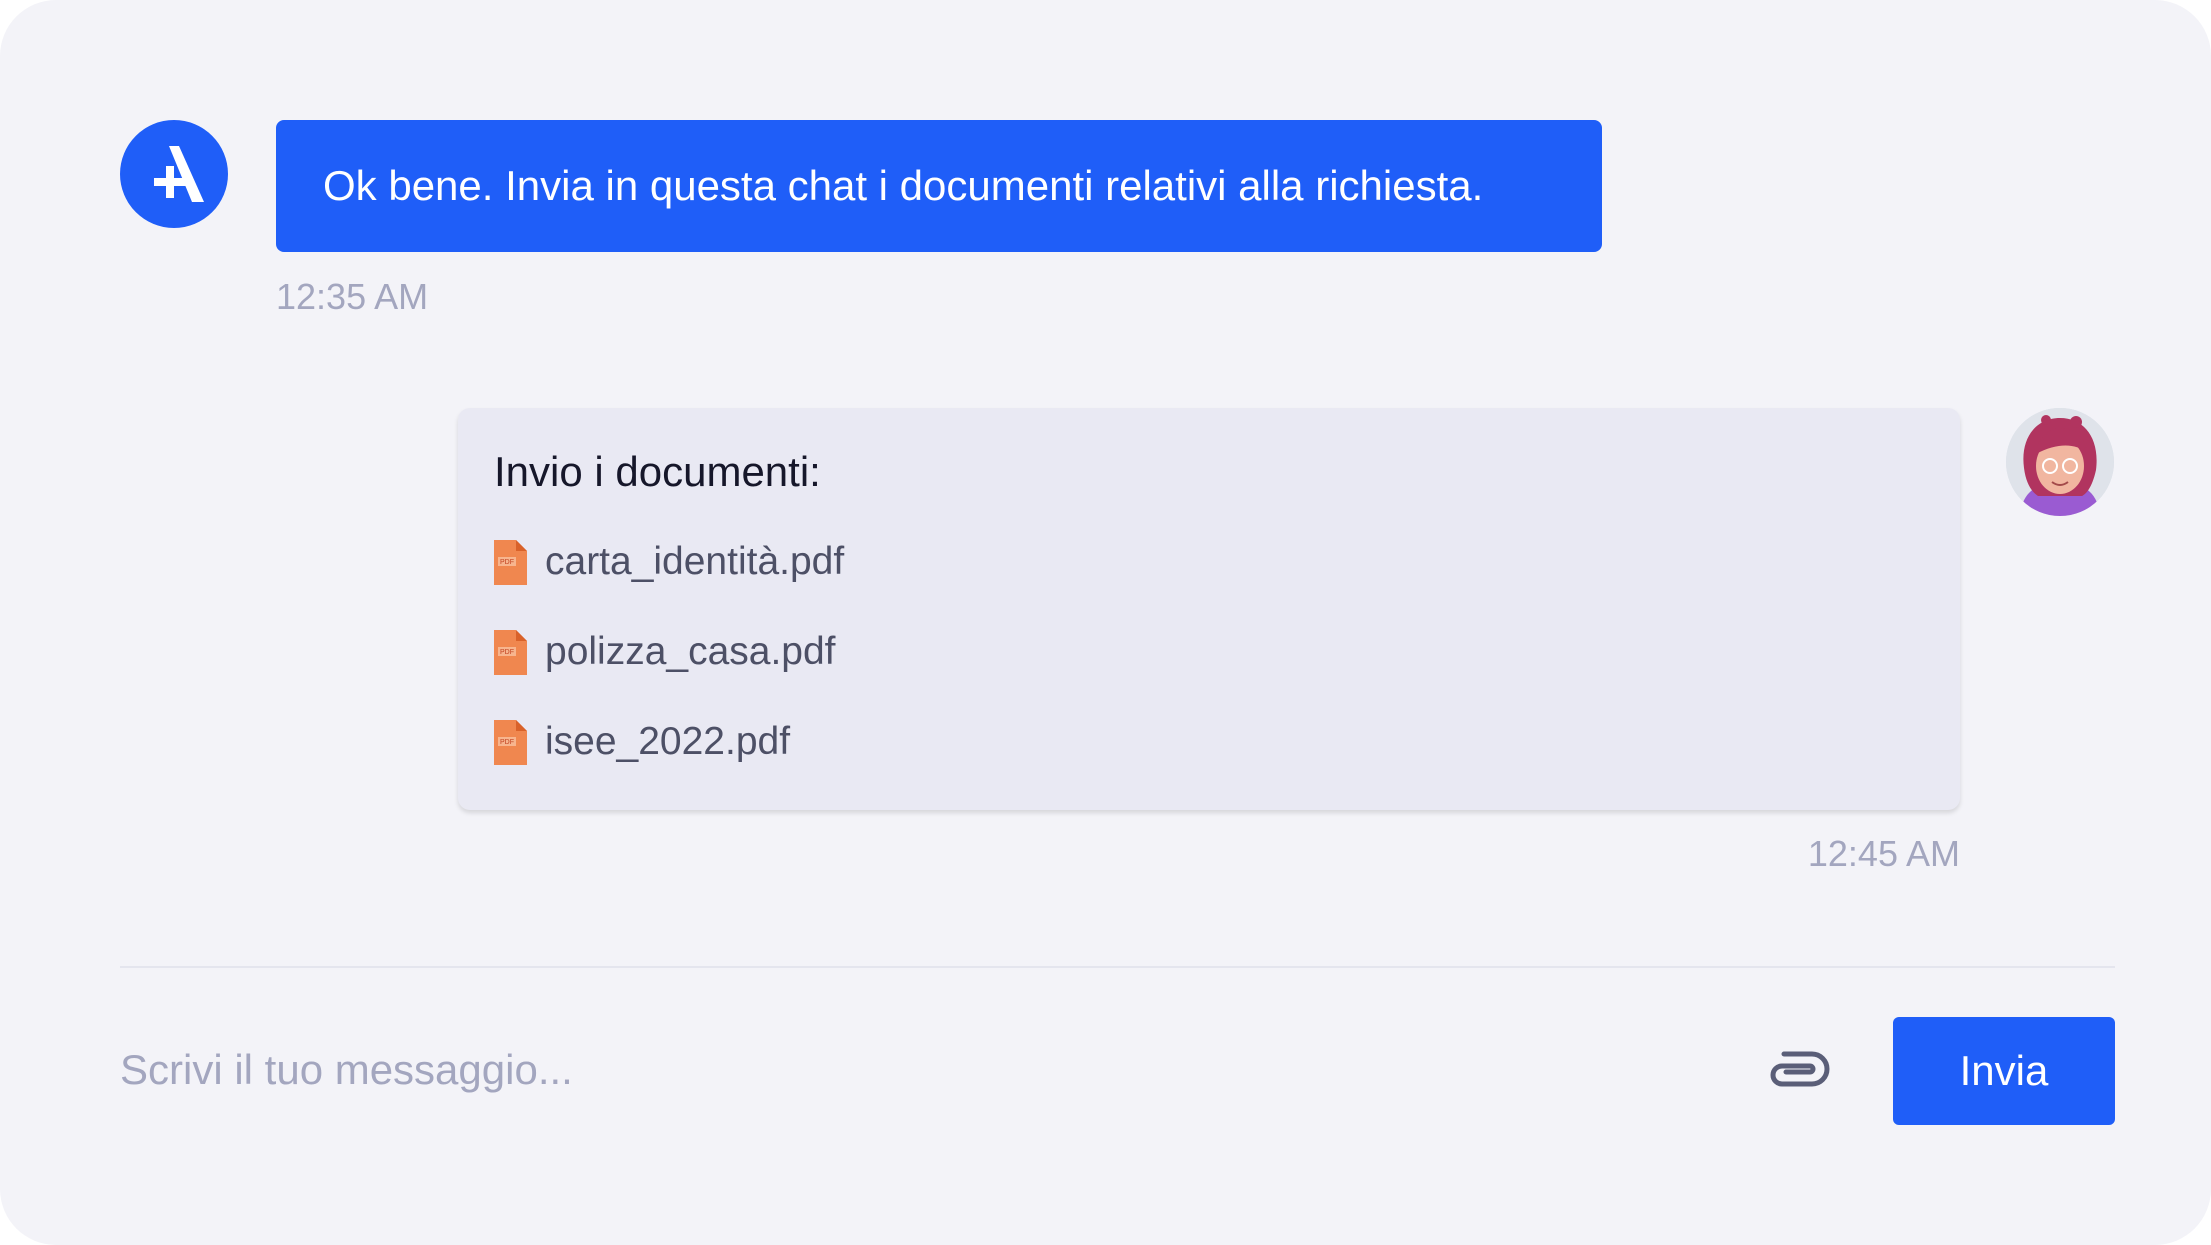 The width and height of the screenshot is (2211, 1245). I want to click on document-name: carta_identità.pdf, so click(695, 561).